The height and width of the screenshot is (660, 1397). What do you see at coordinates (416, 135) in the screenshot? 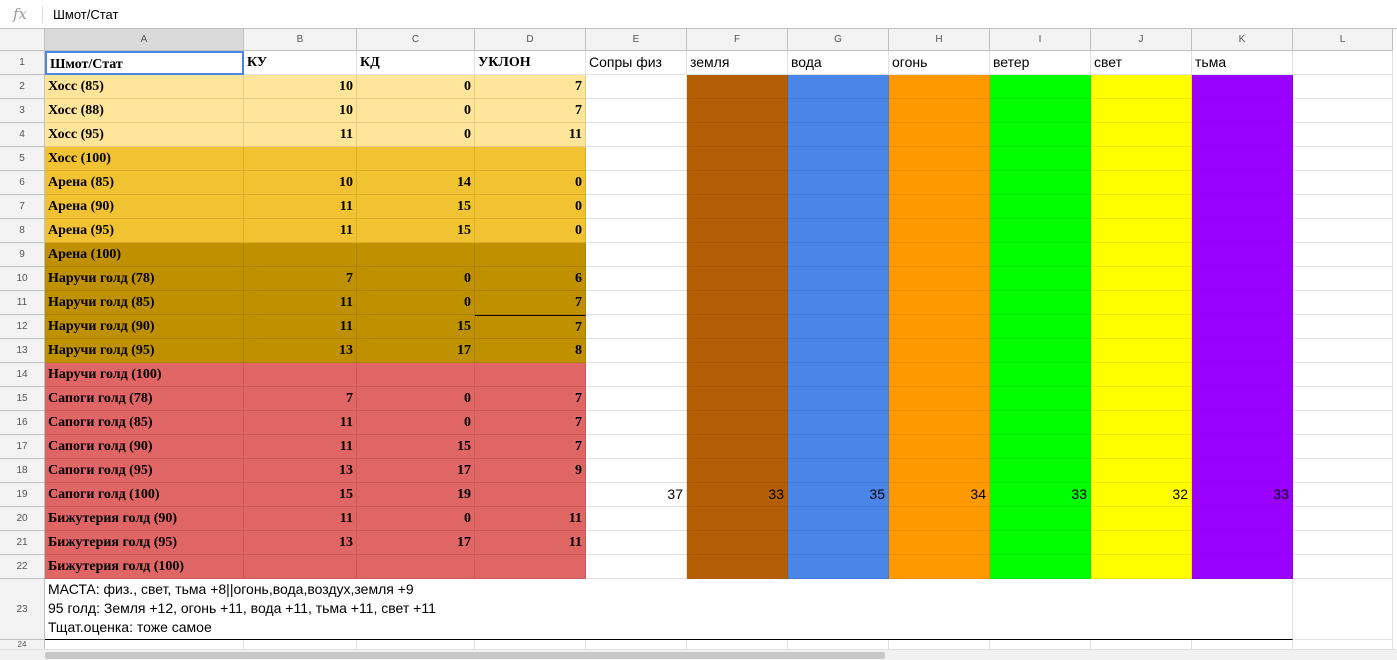
I see `cell-c4: 0` at bounding box center [416, 135].